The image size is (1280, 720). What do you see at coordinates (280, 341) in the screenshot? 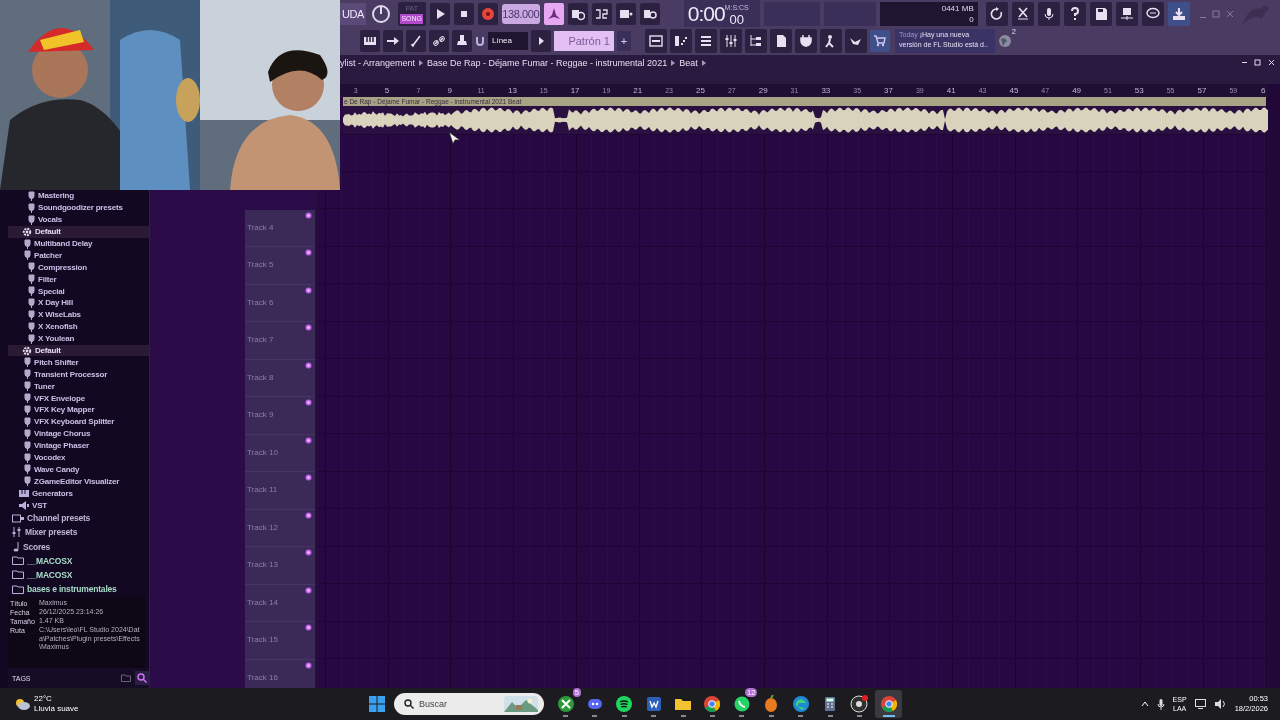
I see `track-header: Track 7` at bounding box center [280, 341].